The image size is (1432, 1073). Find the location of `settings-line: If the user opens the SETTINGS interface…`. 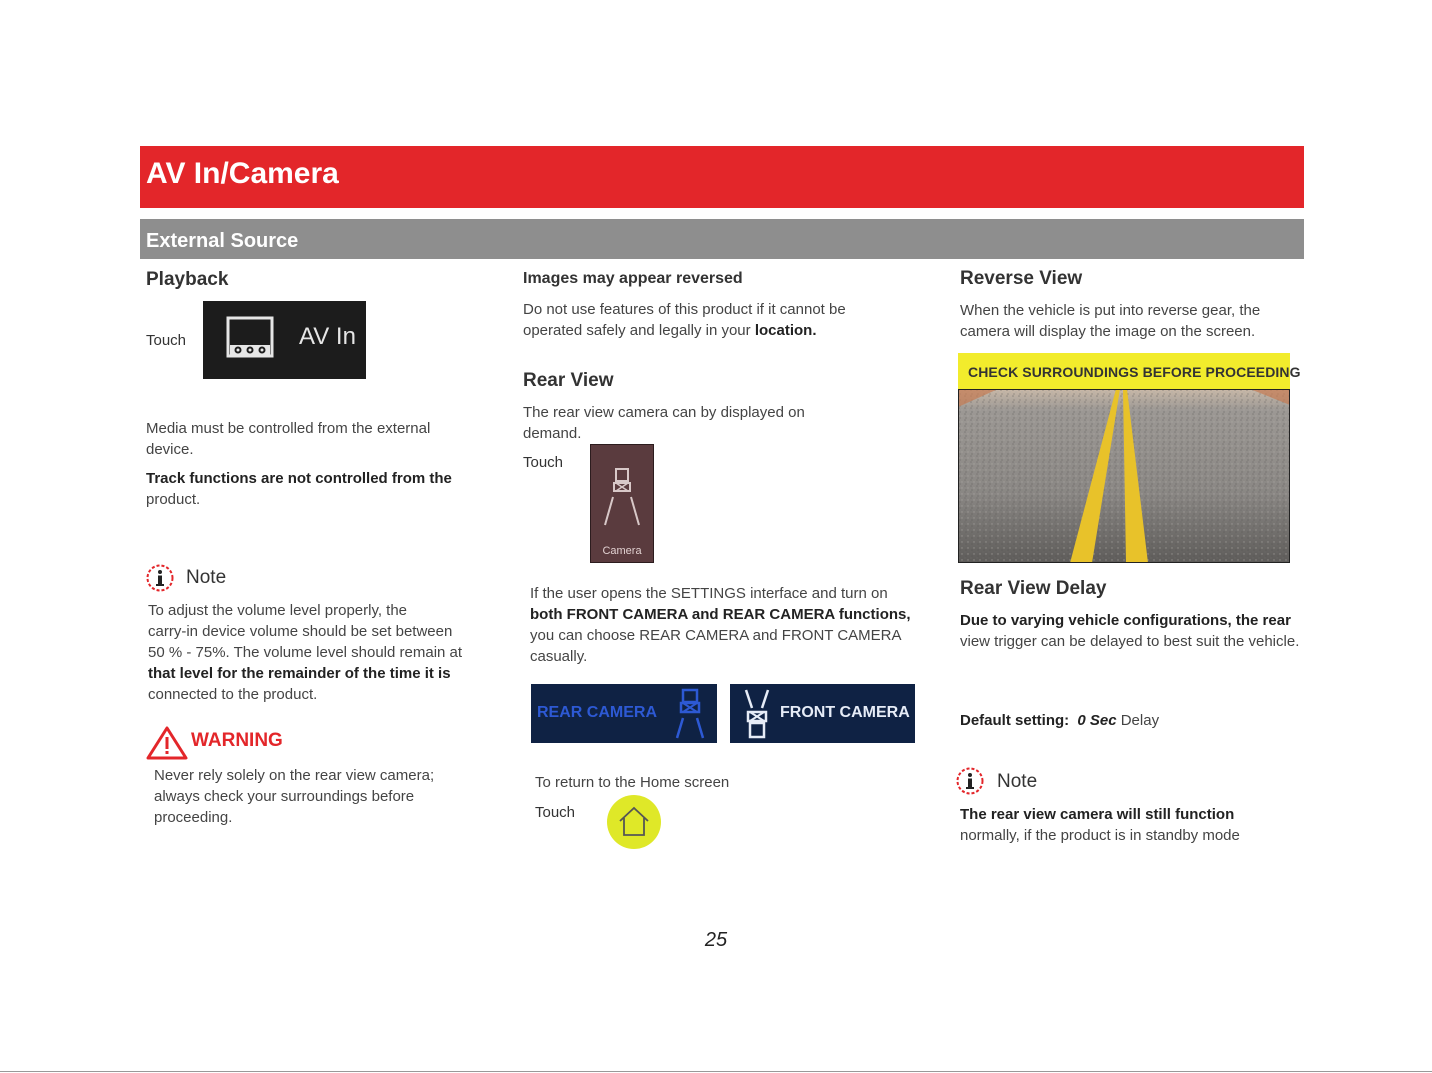

settings-line: If the user opens the SETTINGS interface… is located at coordinates (709, 593).